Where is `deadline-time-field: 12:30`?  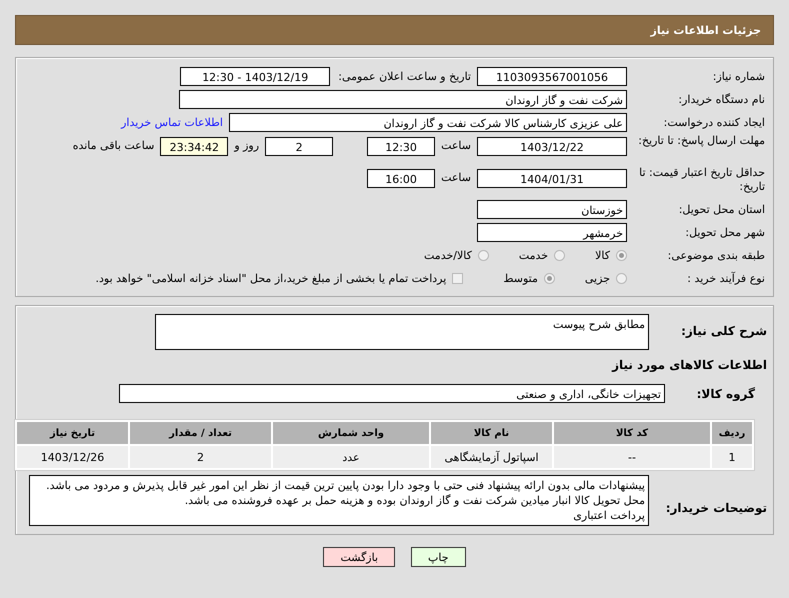
deadline-time-field: 12:30 is located at coordinates (401, 146).